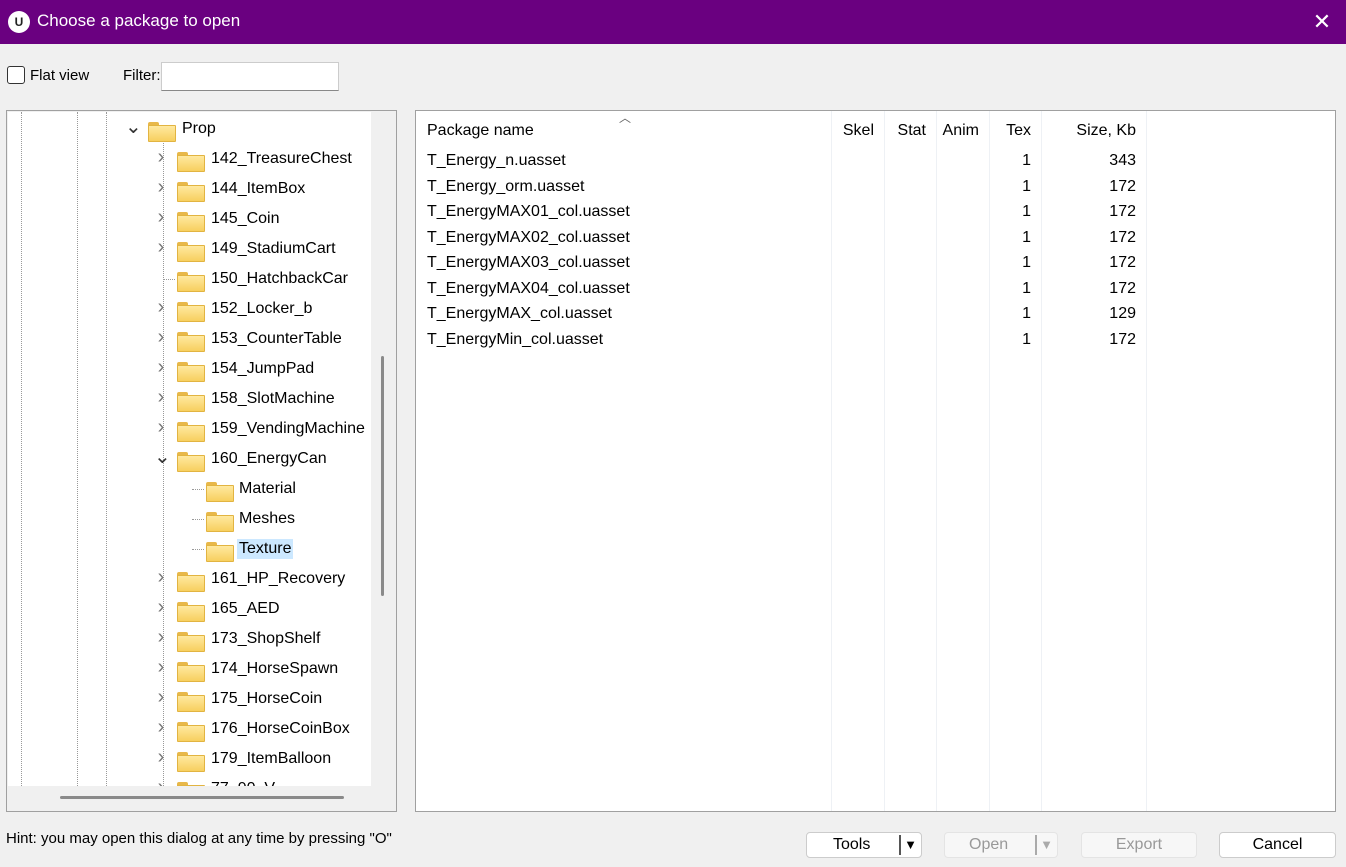  Describe the element at coordinates (189, 759) in the screenshot. I see `tree-item: › 179_ItemBalloon` at that location.